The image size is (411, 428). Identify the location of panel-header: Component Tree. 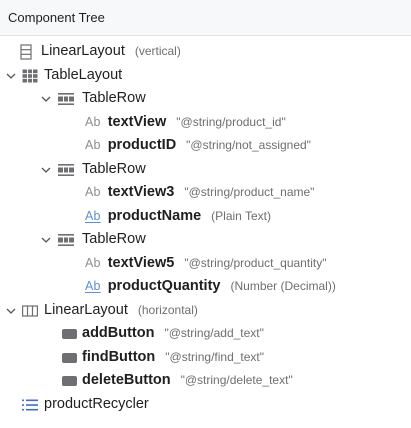
(205, 18).